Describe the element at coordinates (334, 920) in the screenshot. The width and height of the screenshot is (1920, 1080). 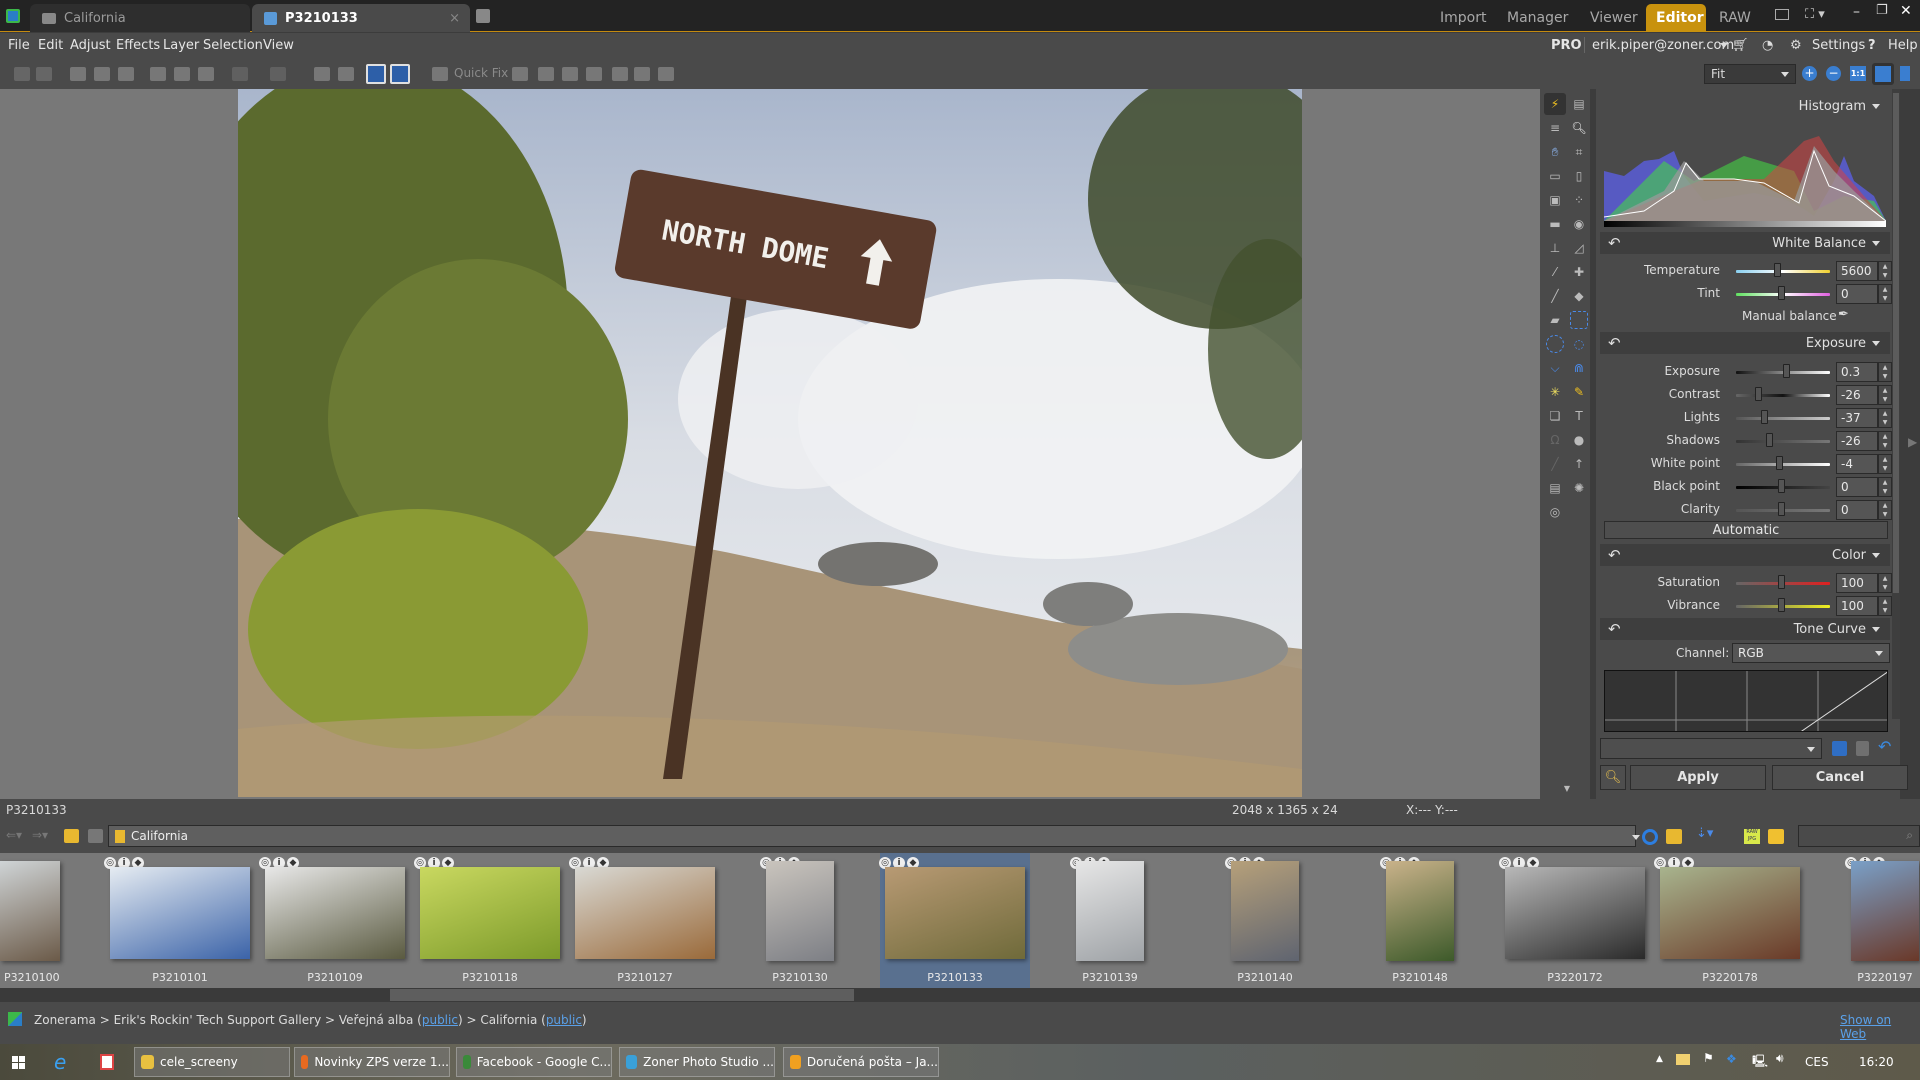
I see `filmstrip-item: ◎ i ◆ P3210109` at that location.